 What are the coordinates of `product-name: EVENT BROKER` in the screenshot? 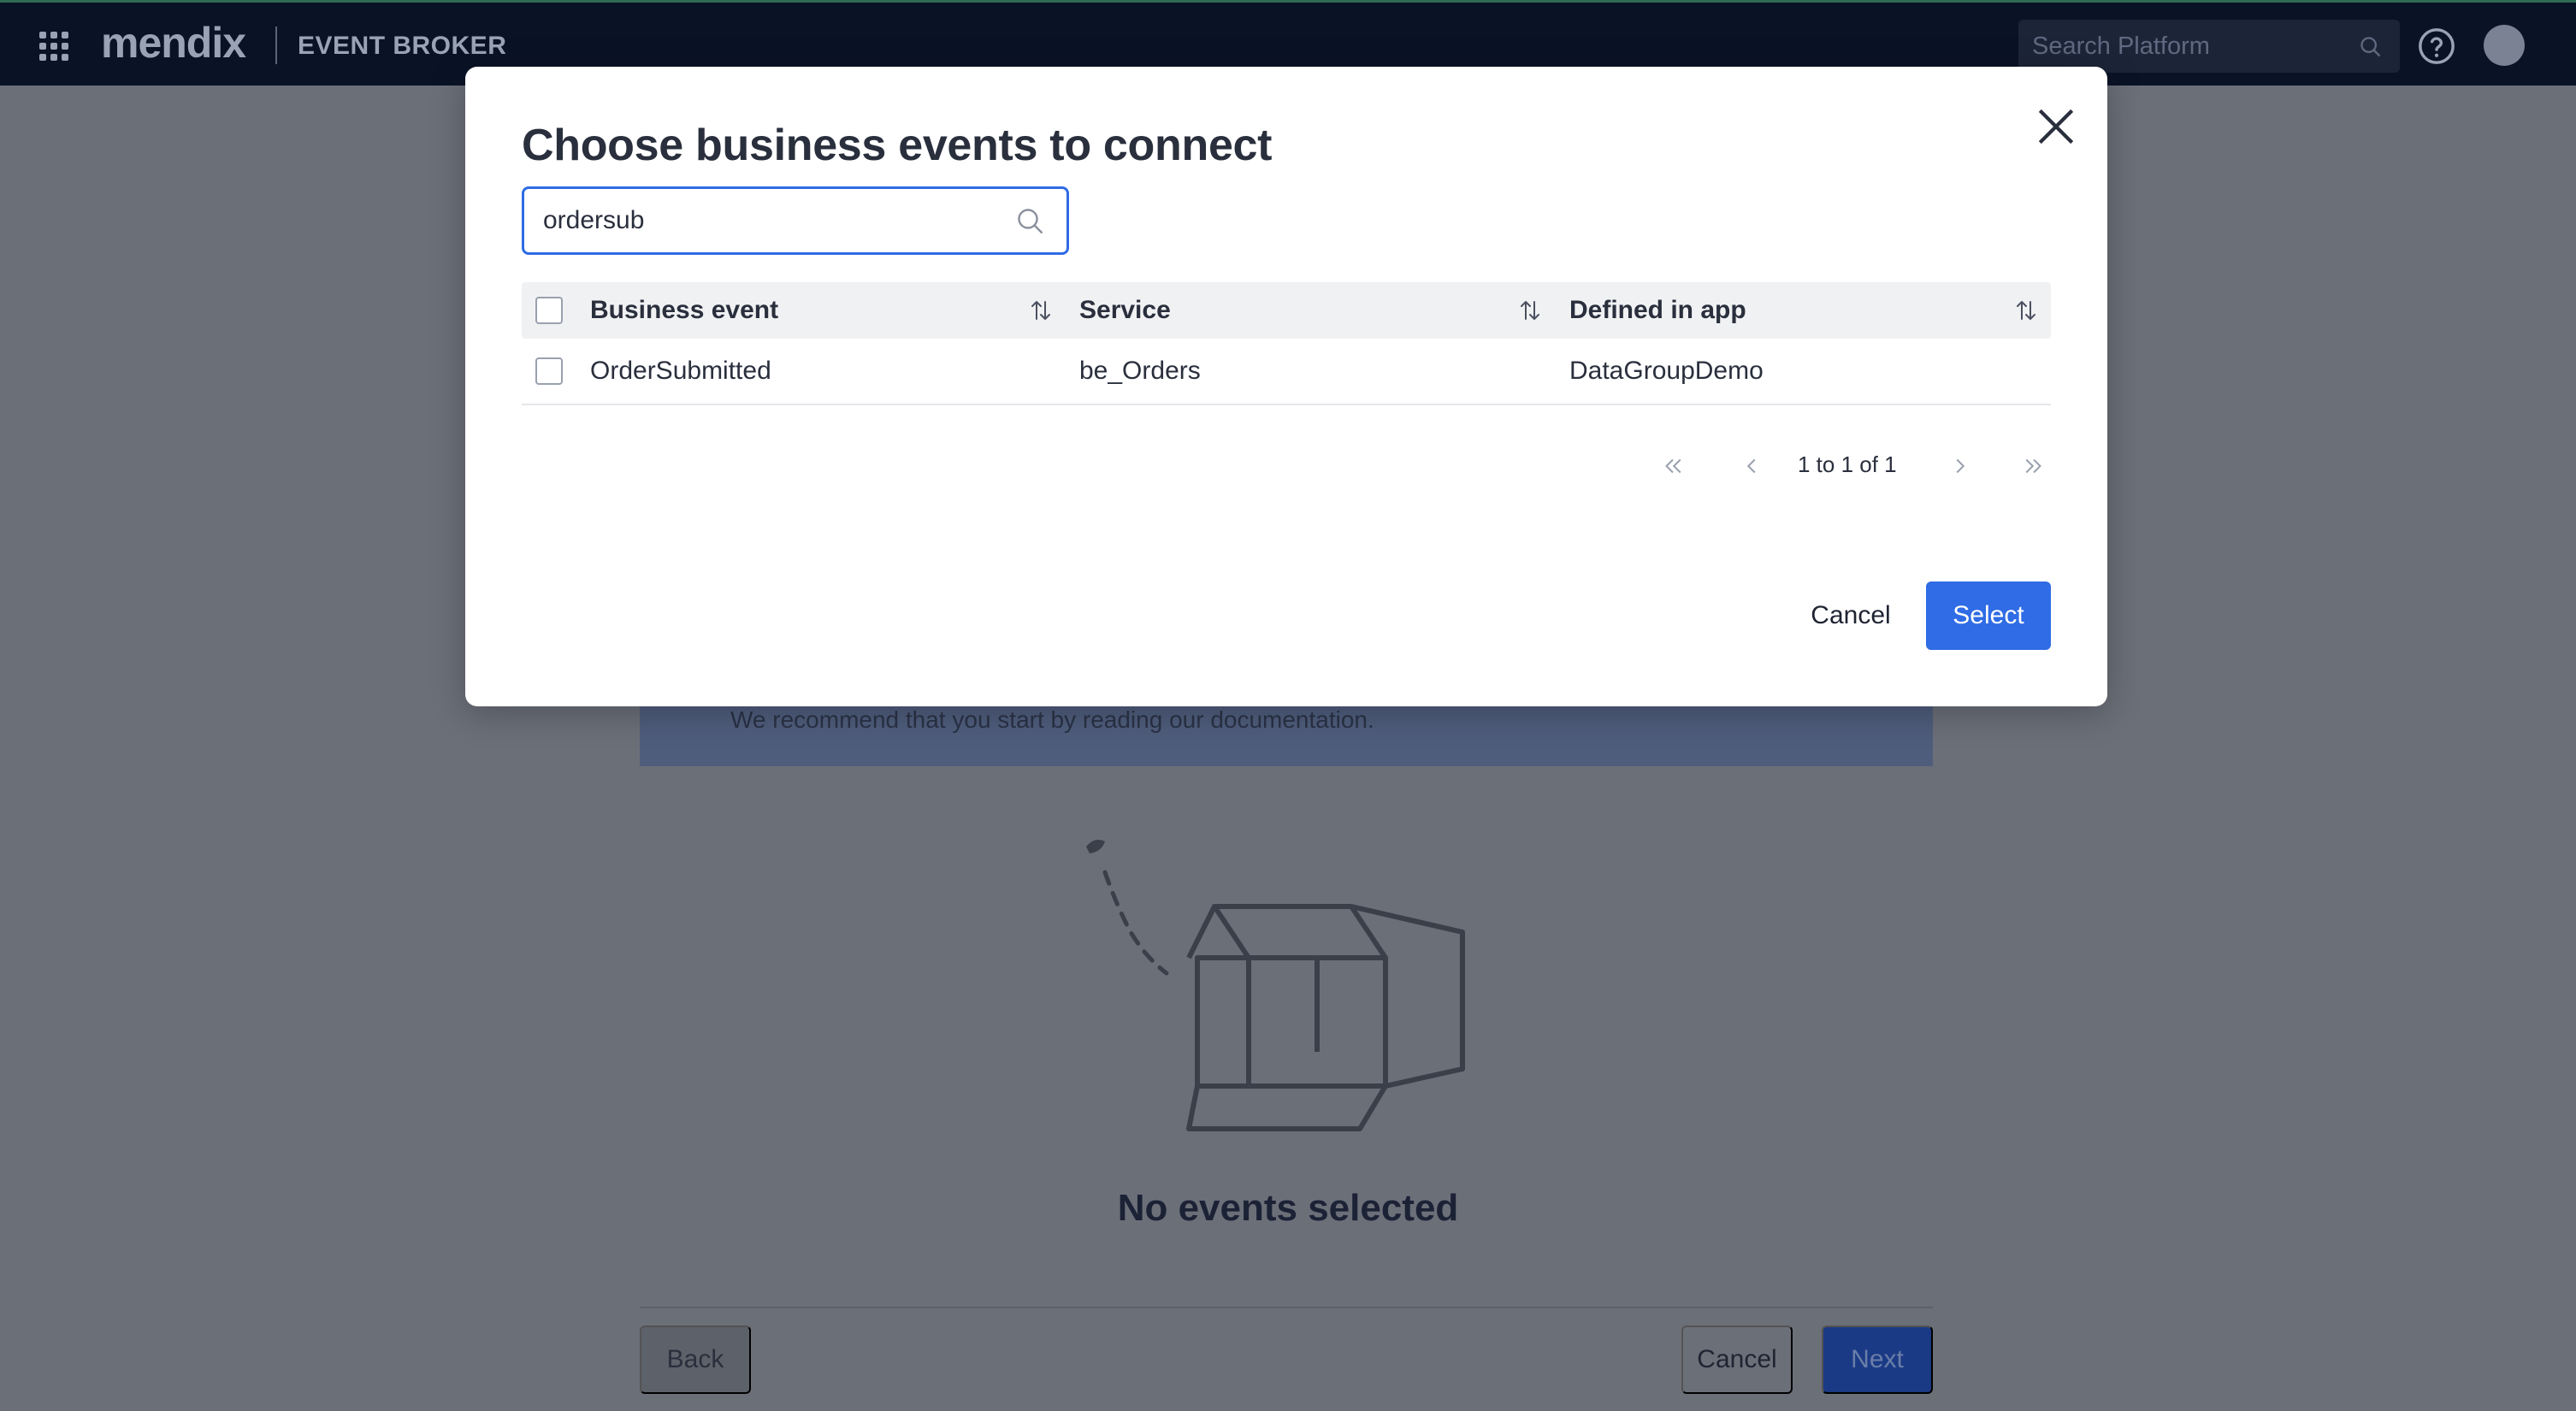 It's located at (402, 46).